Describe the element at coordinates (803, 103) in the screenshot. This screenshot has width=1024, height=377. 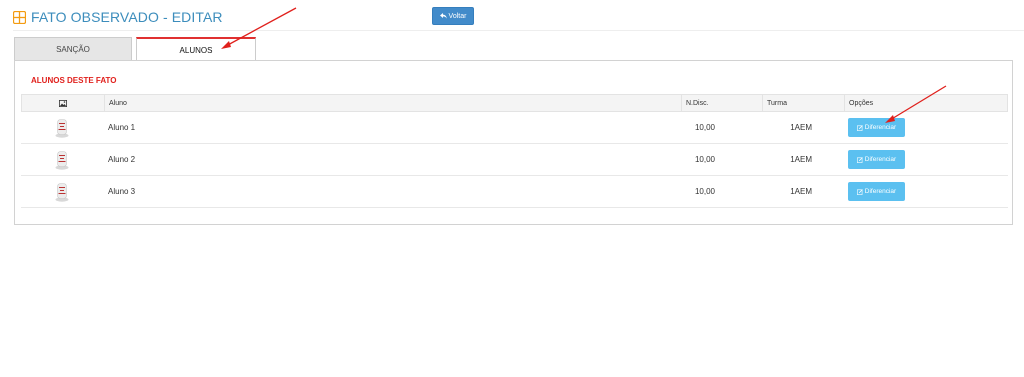
I see `turma-column-header: Turma` at that location.